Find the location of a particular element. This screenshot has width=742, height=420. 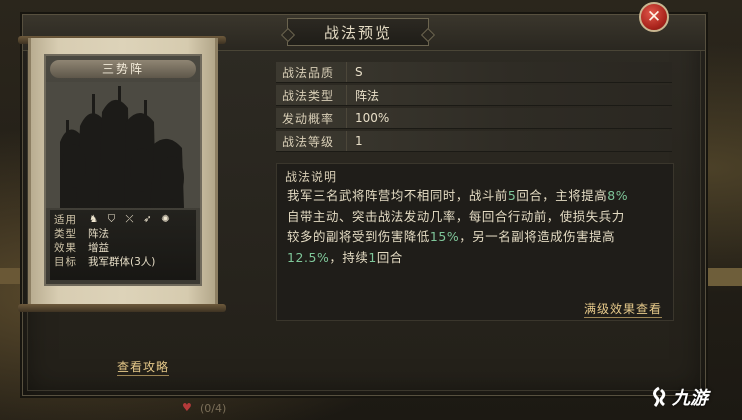

tactic-card-name: 三势阵 is located at coordinates (123, 69).